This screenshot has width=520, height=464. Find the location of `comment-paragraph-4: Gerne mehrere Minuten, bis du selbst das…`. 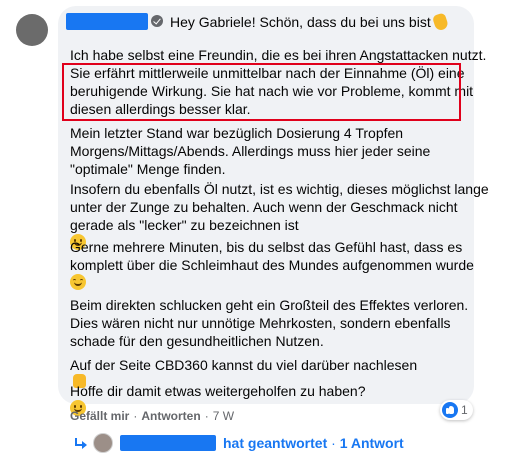

comment-paragraph-4: Gerne mehrere Minuten, bis du selbst das… is located at coordinates (272, 264).